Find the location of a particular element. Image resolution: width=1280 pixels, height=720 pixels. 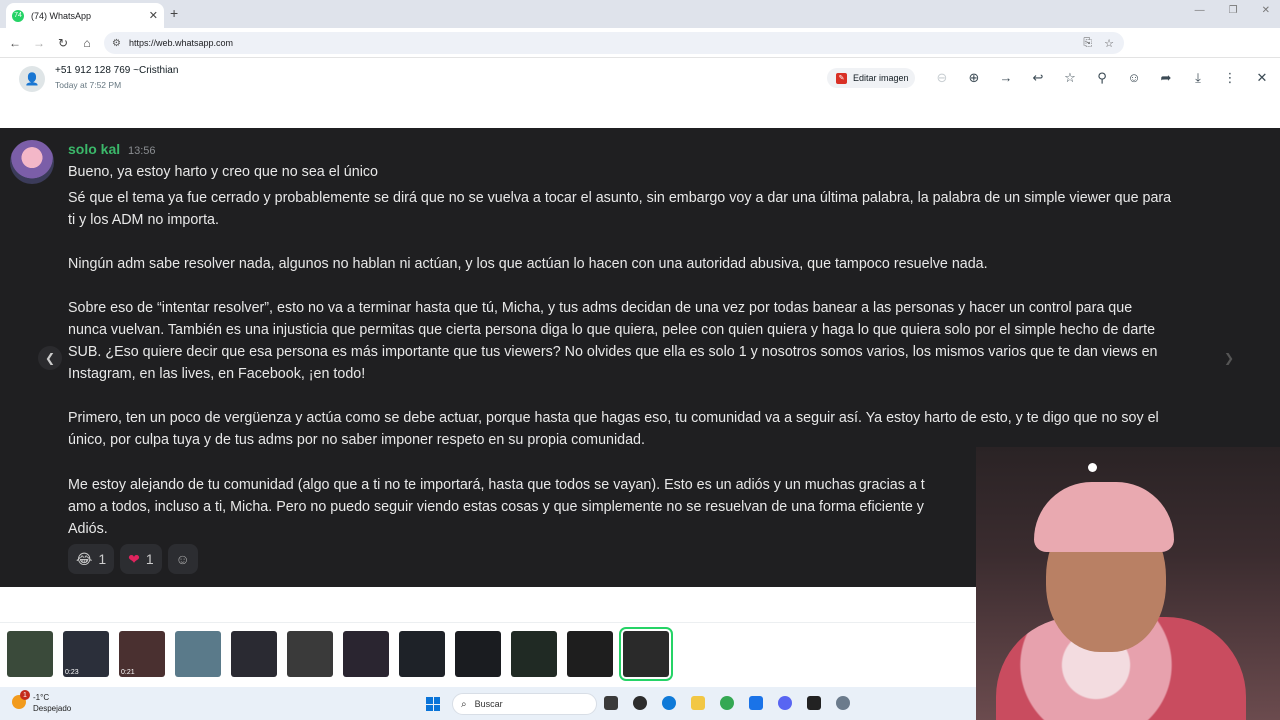

reactions-bar: 😂 1 ❤ 1 ☺ is located at coordinates (133, 559).